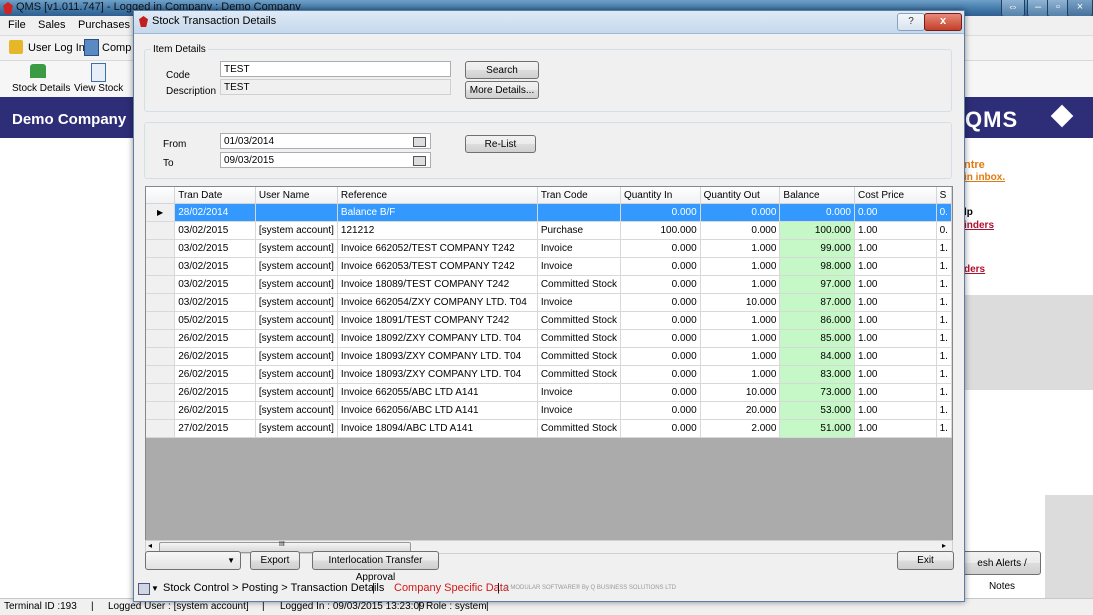 This screenshot has height=615, width=1093. I want to click on table-cell: Invoice 662055/ABC LTD A141, so click(437, 392).